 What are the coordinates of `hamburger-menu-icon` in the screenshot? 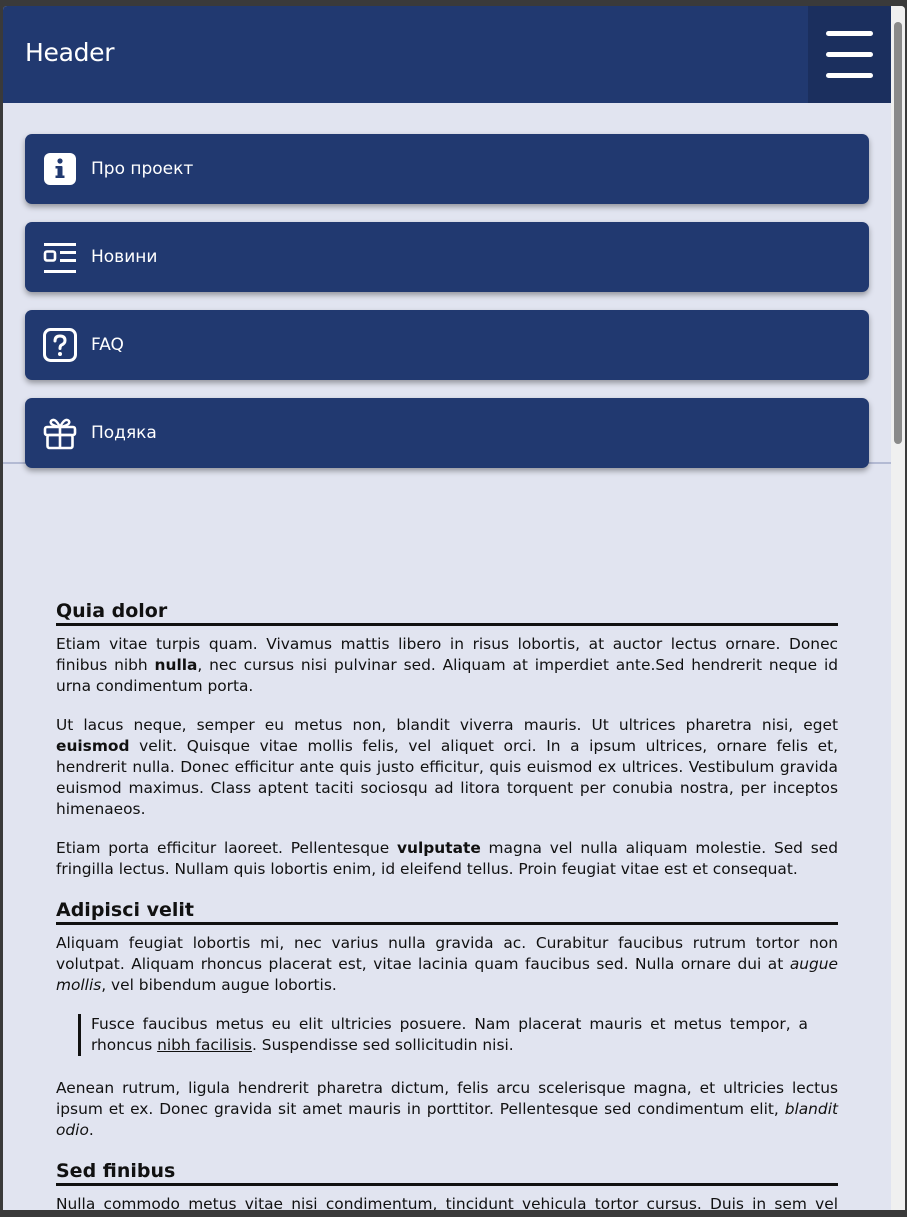 It's located at (849, 33).